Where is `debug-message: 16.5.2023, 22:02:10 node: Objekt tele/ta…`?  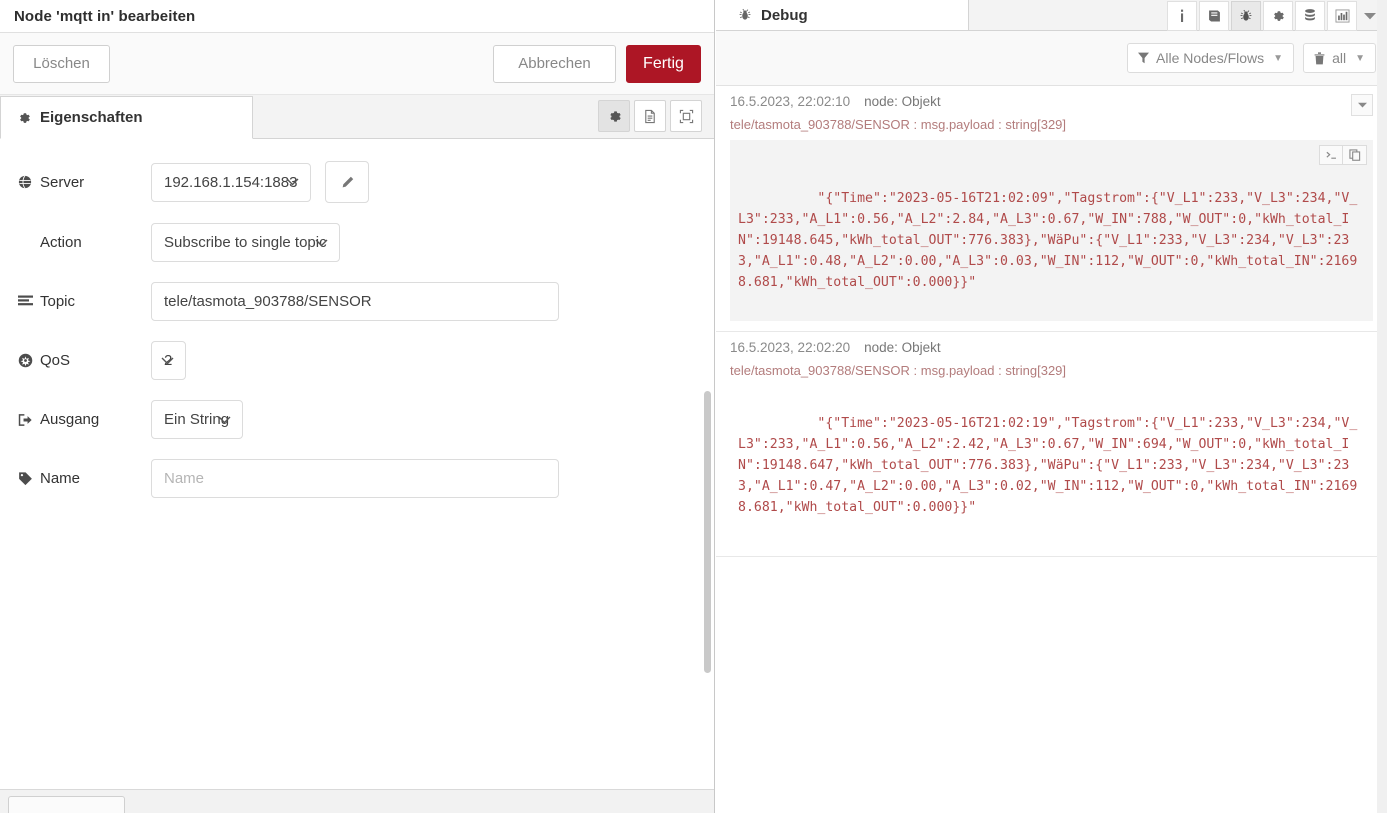 debug-message: 16.5.2023, 22:02:10 node: Objekt tele/ta… is located at coordinates (1051, 209).